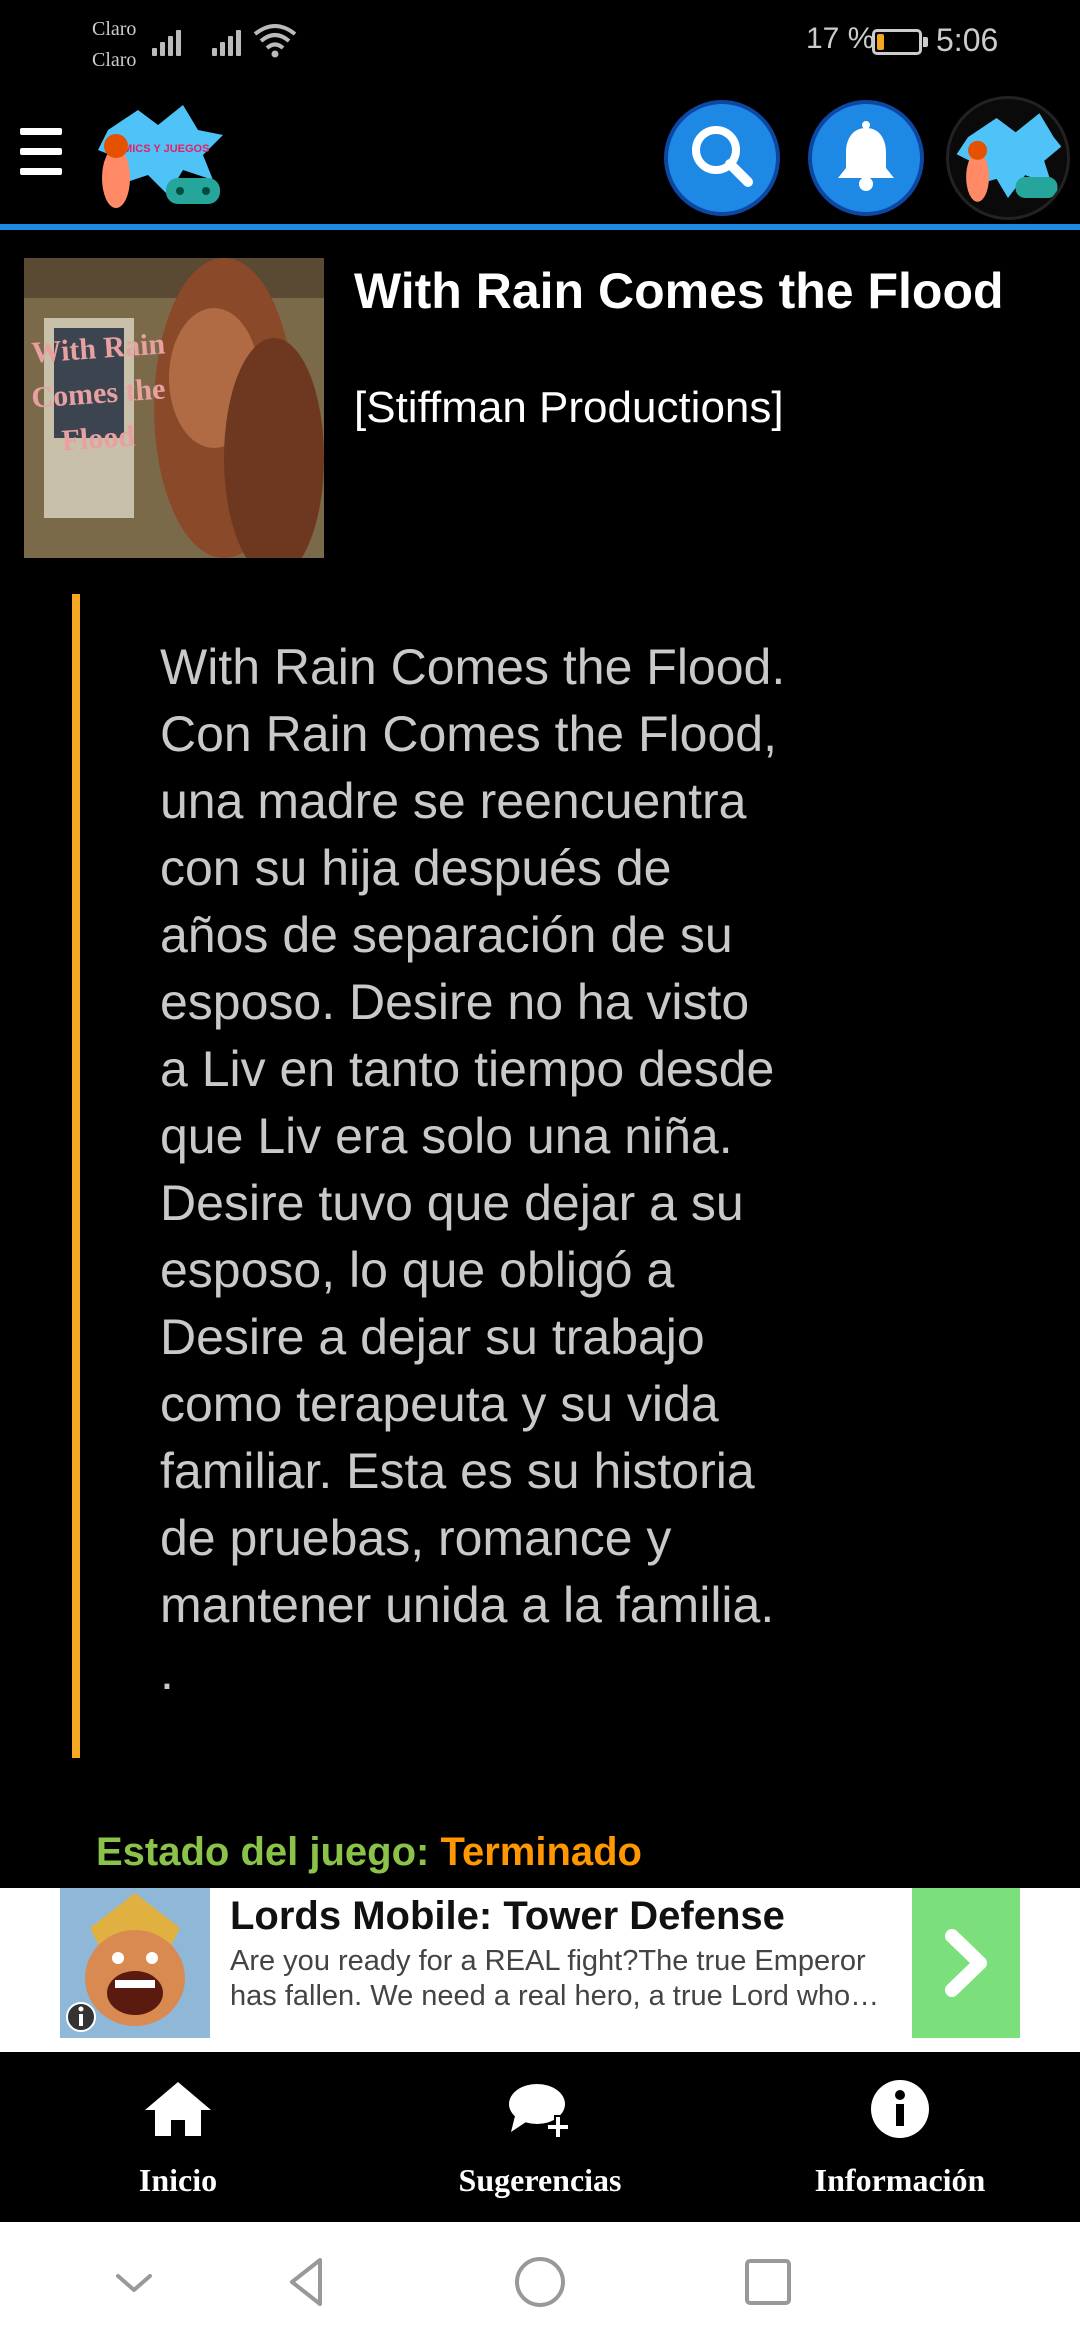 This screenshot has width=1080, height=2340. What do you see at coordinates (679, 291) in the screenshot?
I see `game-title: With Rain Comes the Flood` at bounding box center [679, 291].